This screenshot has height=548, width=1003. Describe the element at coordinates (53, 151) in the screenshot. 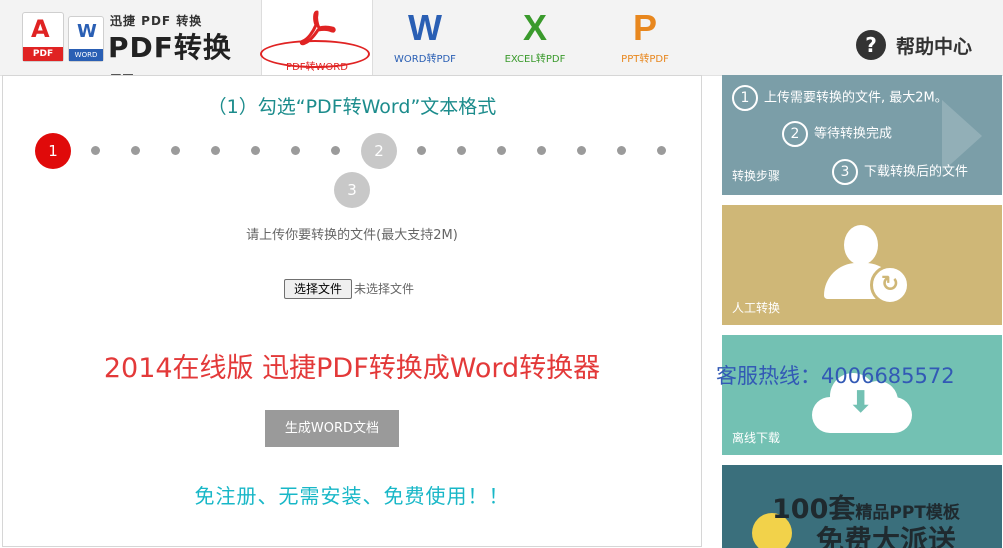

I see `step-bubble-1: 1` at that location.